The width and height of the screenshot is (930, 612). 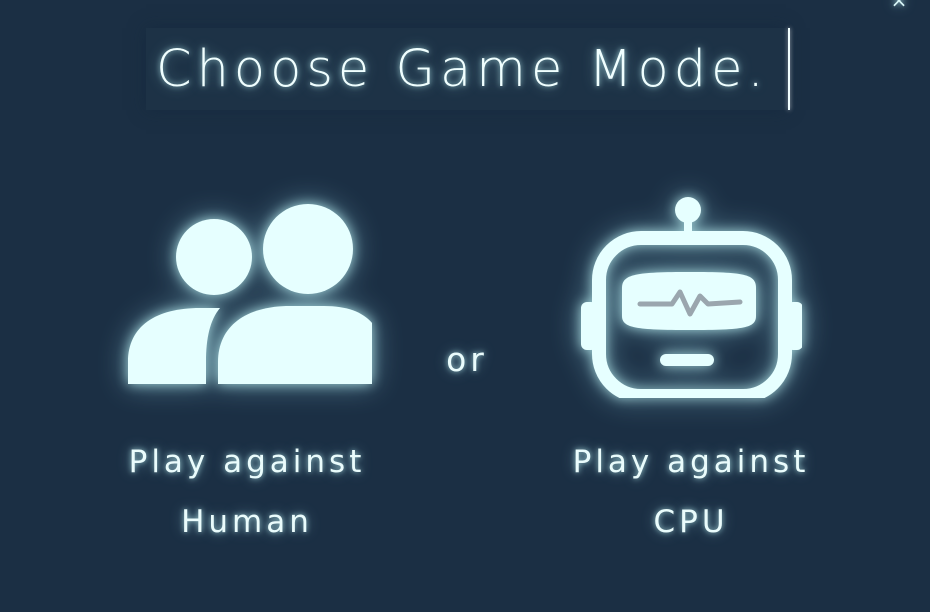 What do you see at coordinates (250, 294) in the screenshot?
I see `users-icon` at bounding box center [250, 294].